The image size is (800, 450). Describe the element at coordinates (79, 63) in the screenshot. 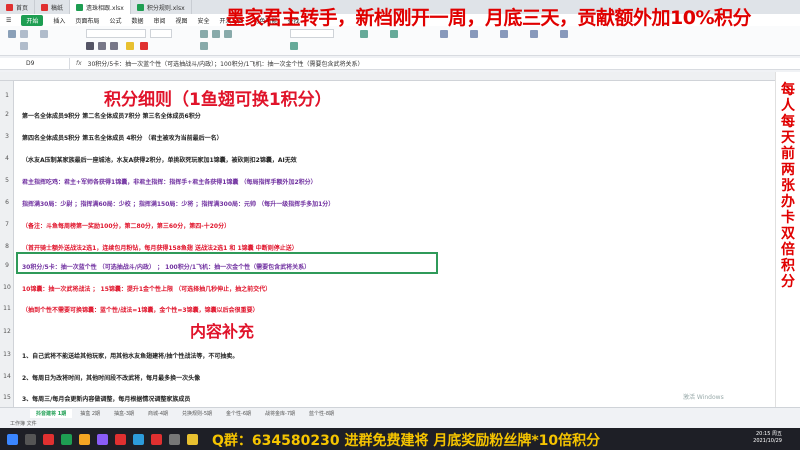

I see `fx-icon: fx` at that location.